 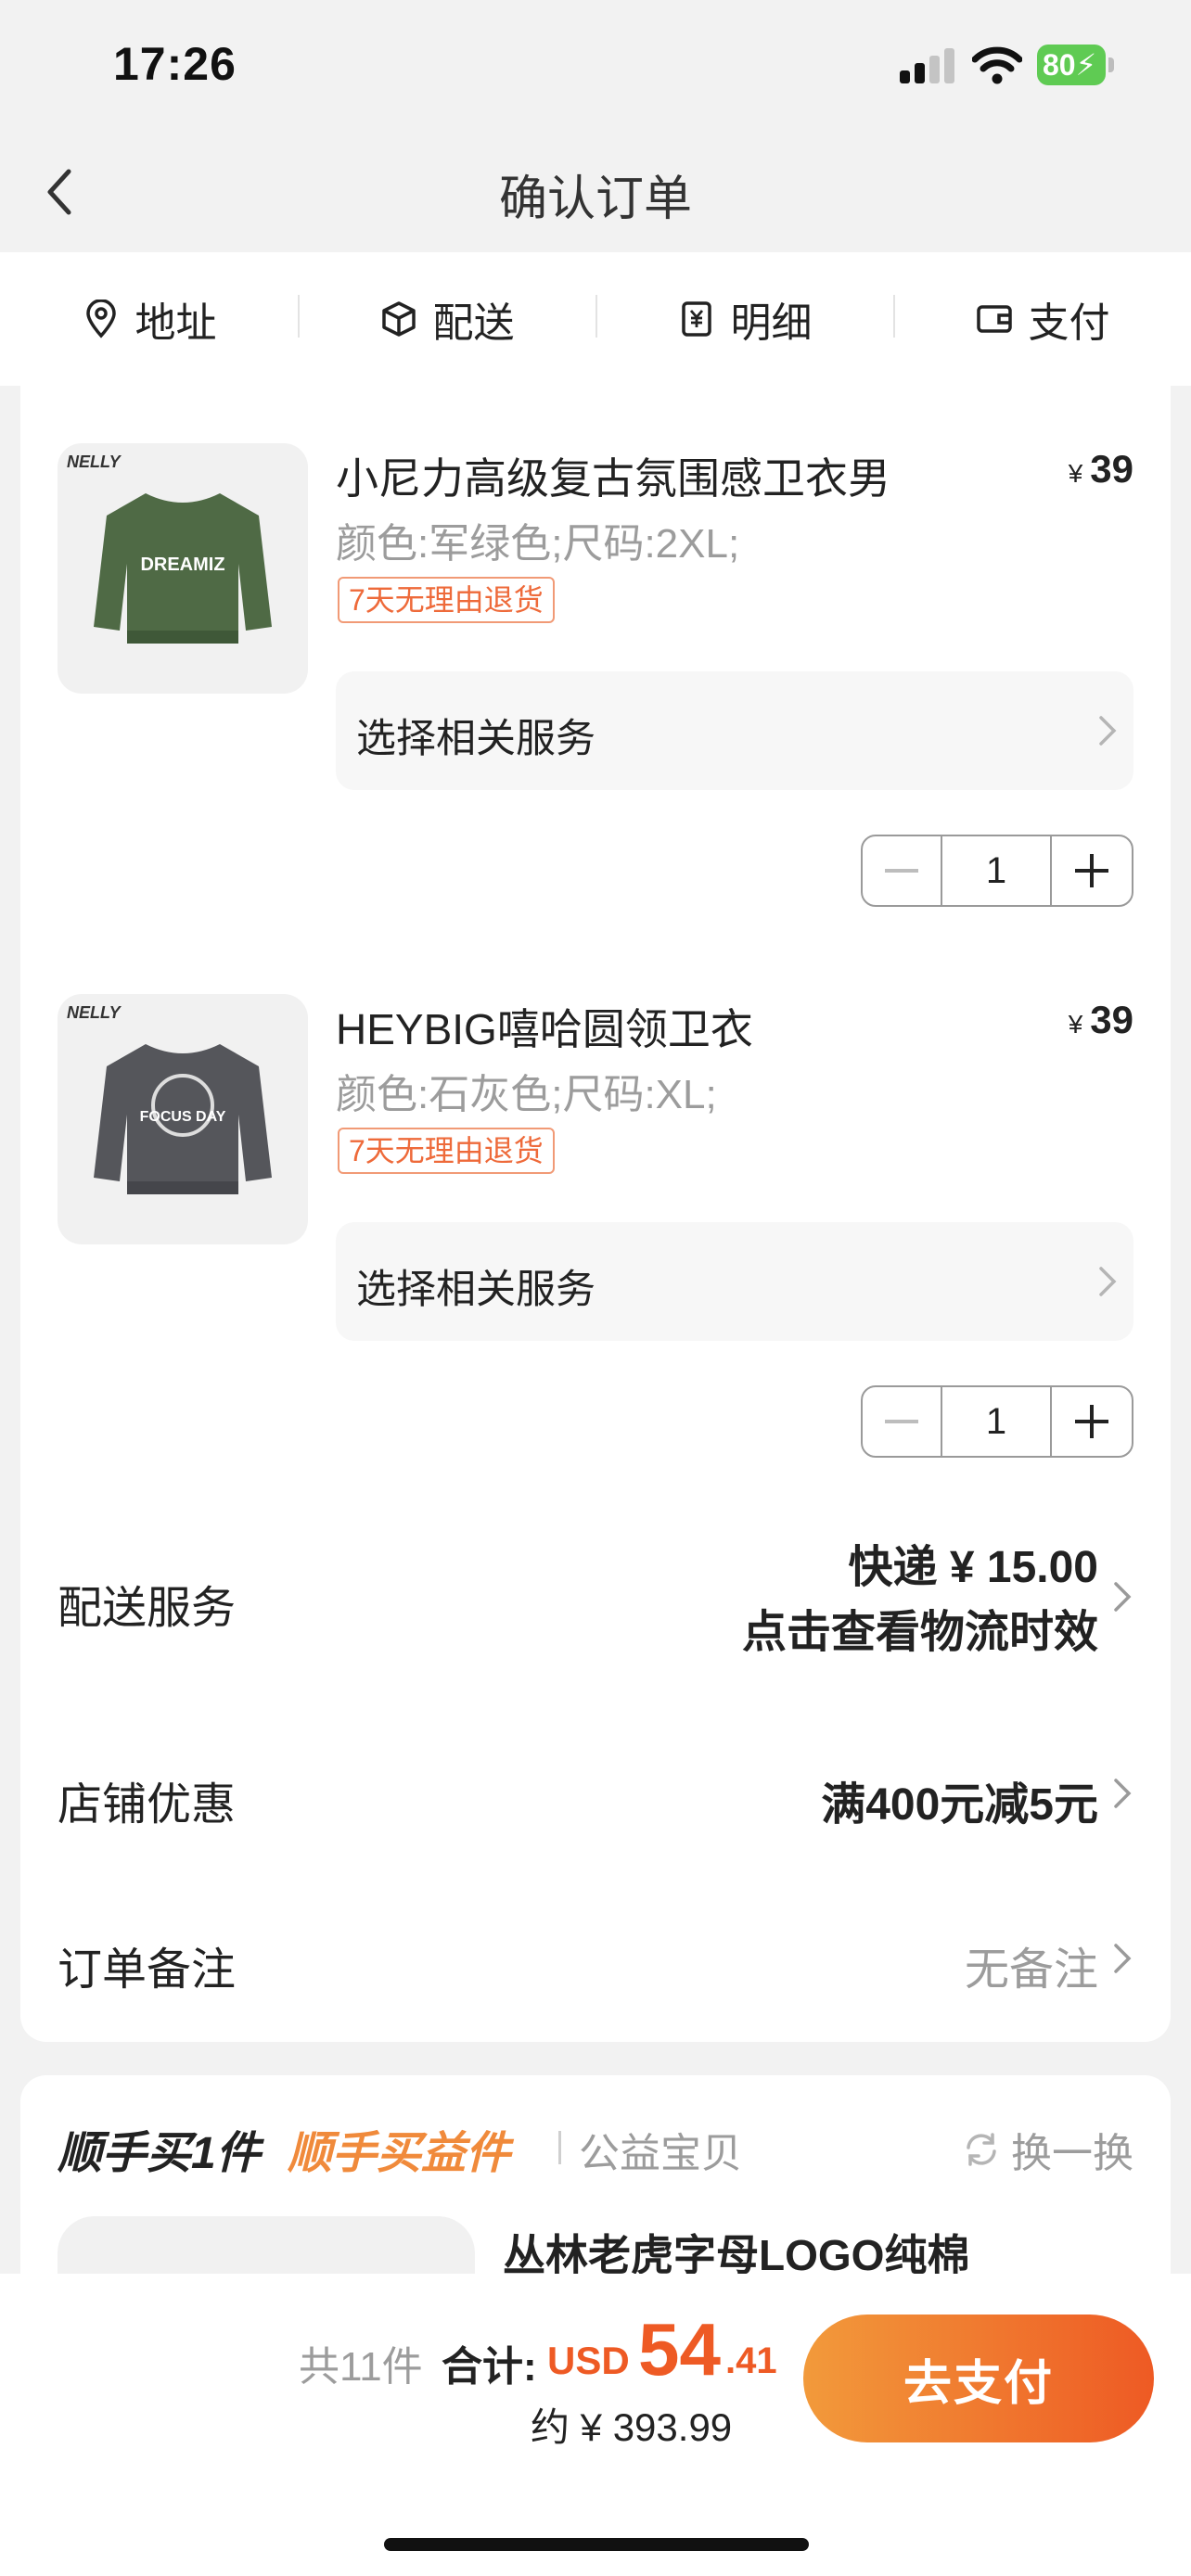 What do you see at coordinates (1059, 65) in the screenshot?
I see `battery-level: 80` at bounding box center [1059, 65].